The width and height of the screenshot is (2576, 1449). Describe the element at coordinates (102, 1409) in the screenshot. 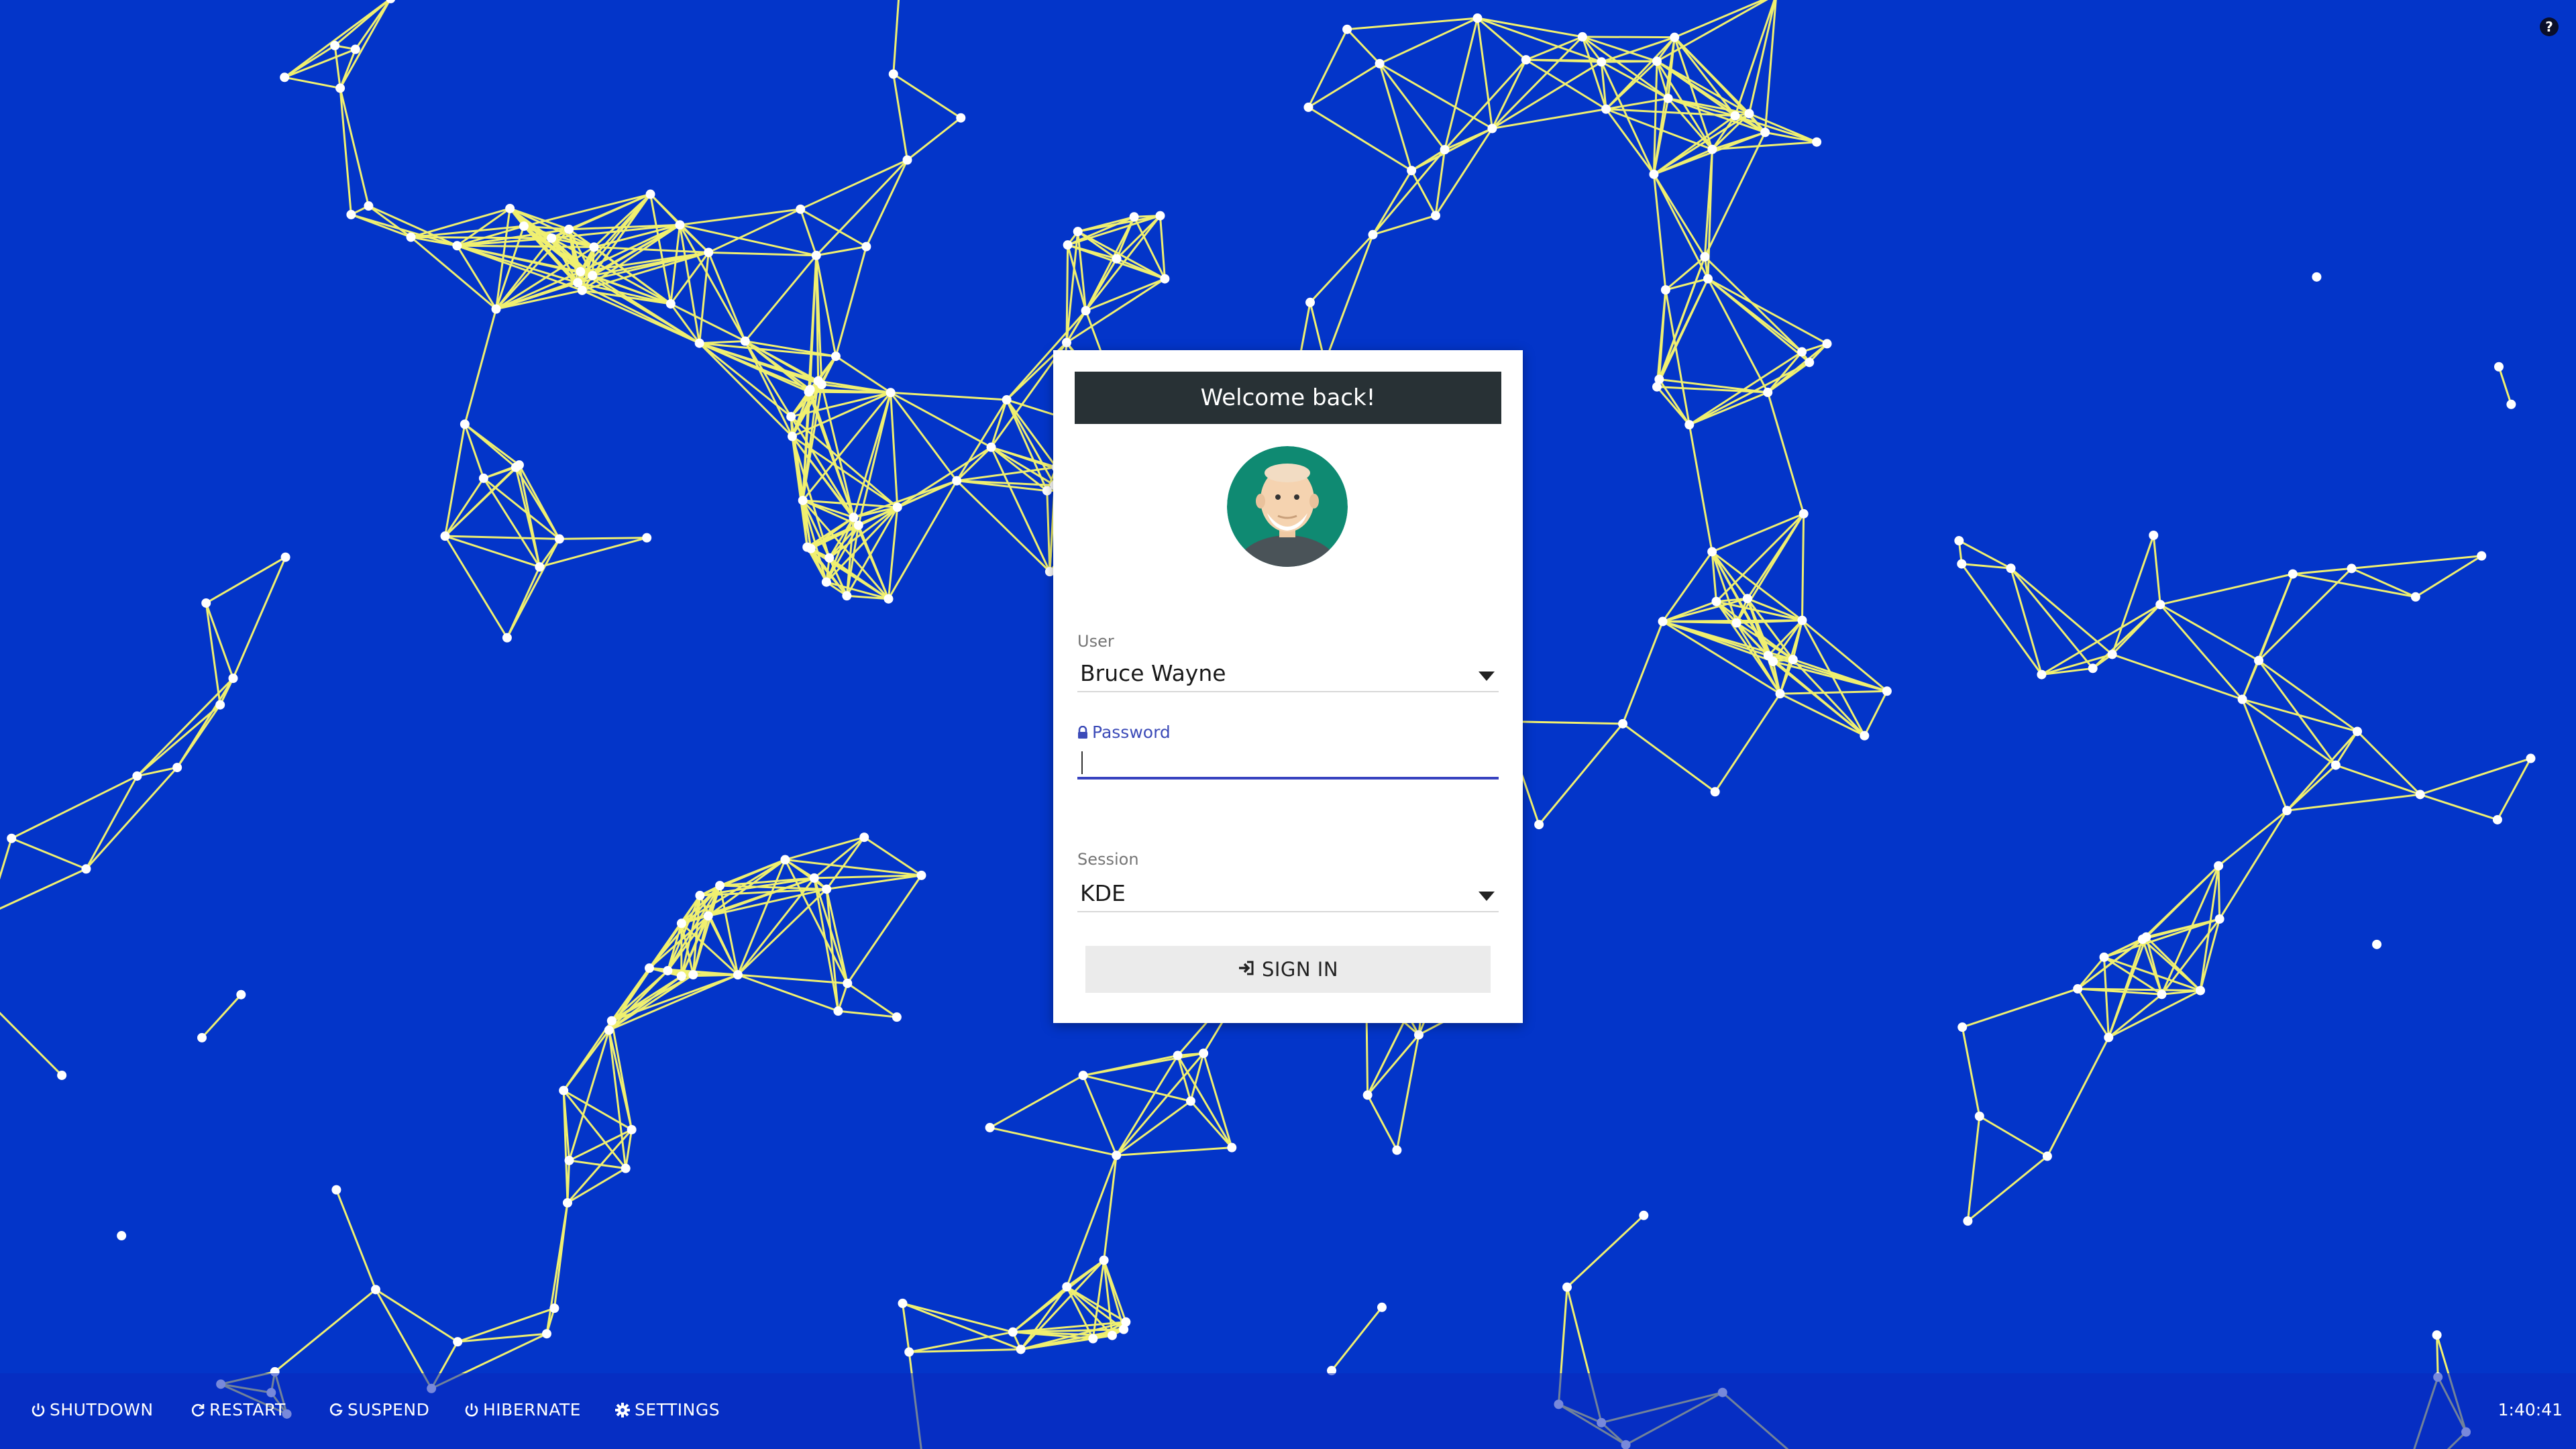

I see `shutdown-label: SHUTDOWN` at that location.